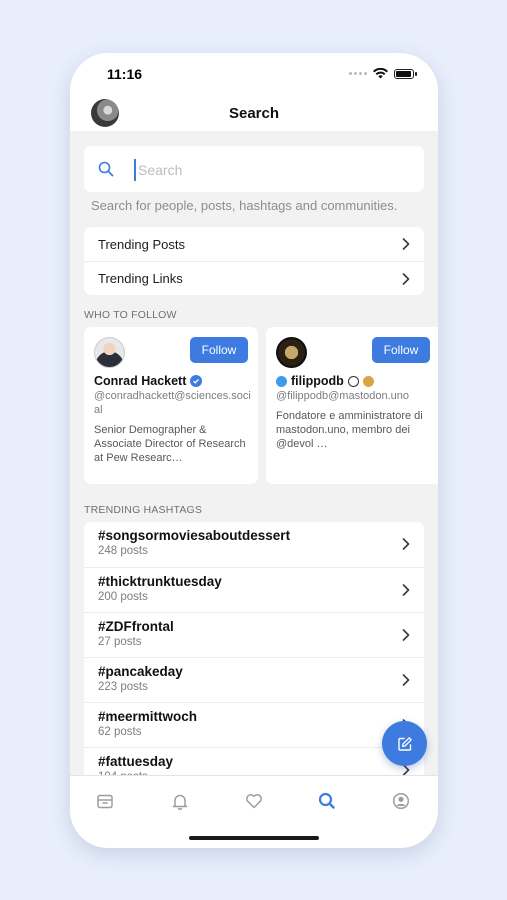  Describe the element at coordinates (368, 381) in the screenshot. I see `emoji-badge-icon` at that location.